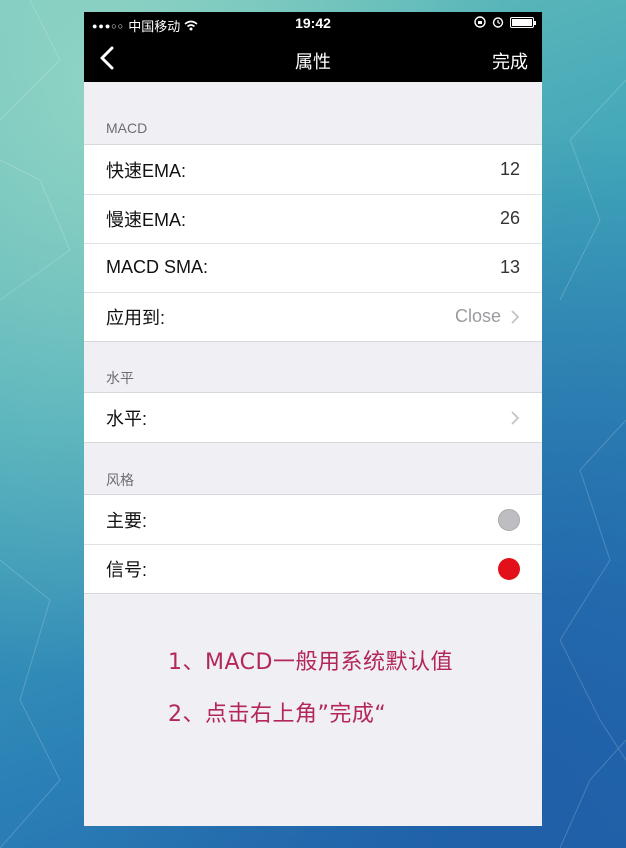  Describe the element at coordinates (157, 267) in the screenshot. I see `macd-sma-label: MACD SMA:` at that location.